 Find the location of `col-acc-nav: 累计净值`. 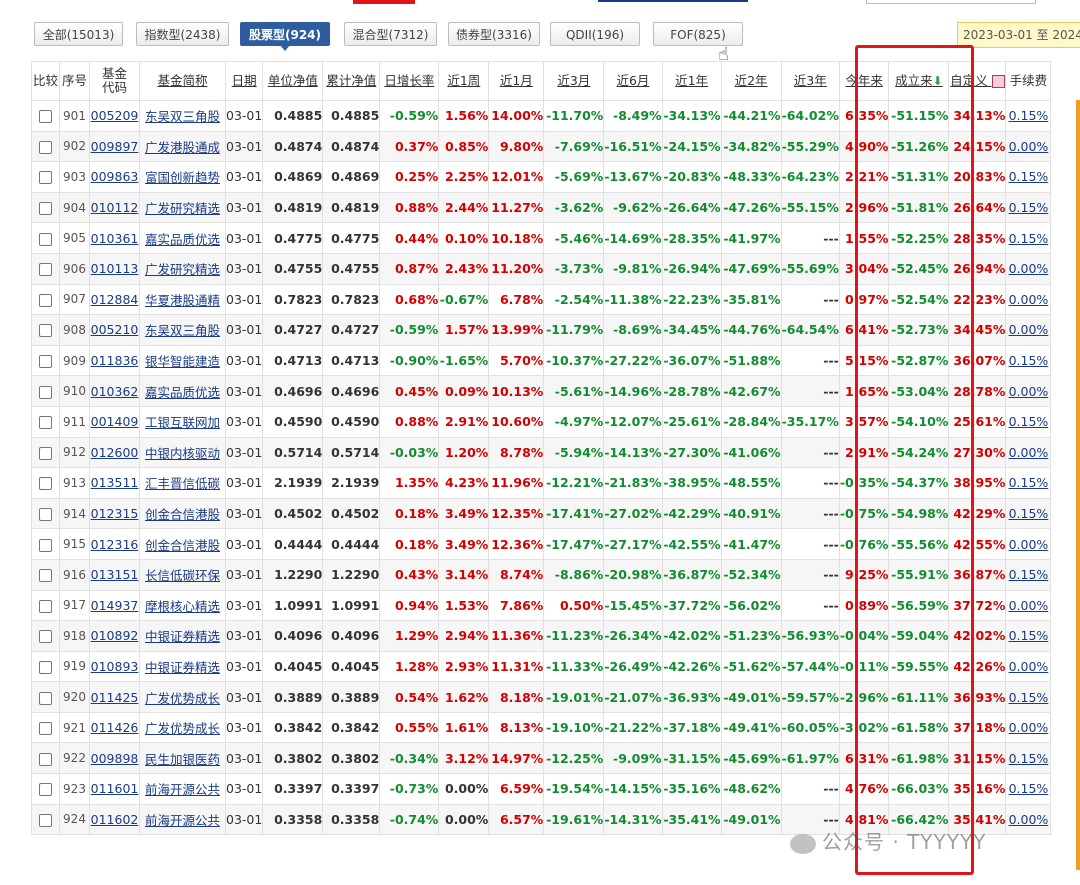

col-acc-nav: 累计净值 is located at coordinates (351, 81).